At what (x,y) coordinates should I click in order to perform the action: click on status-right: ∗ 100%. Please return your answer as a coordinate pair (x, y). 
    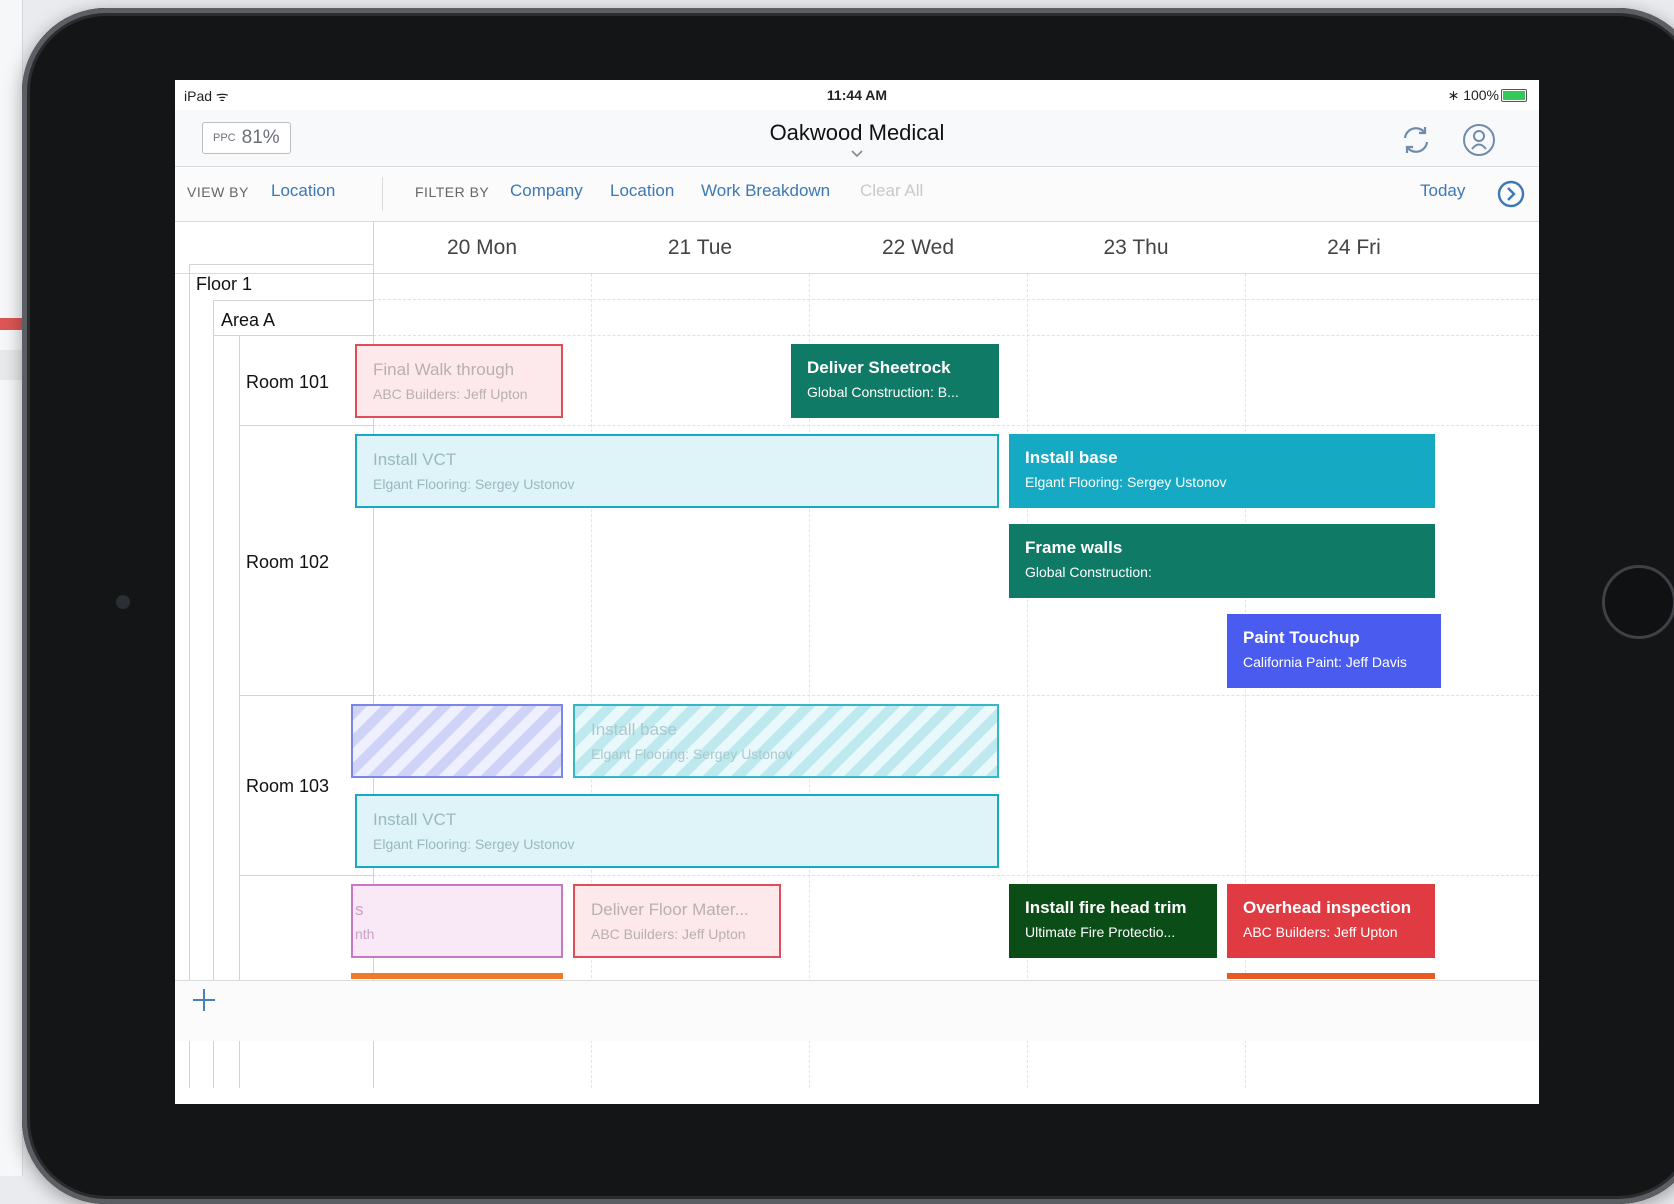
    Looking at the image, I should click on (1473, 95).